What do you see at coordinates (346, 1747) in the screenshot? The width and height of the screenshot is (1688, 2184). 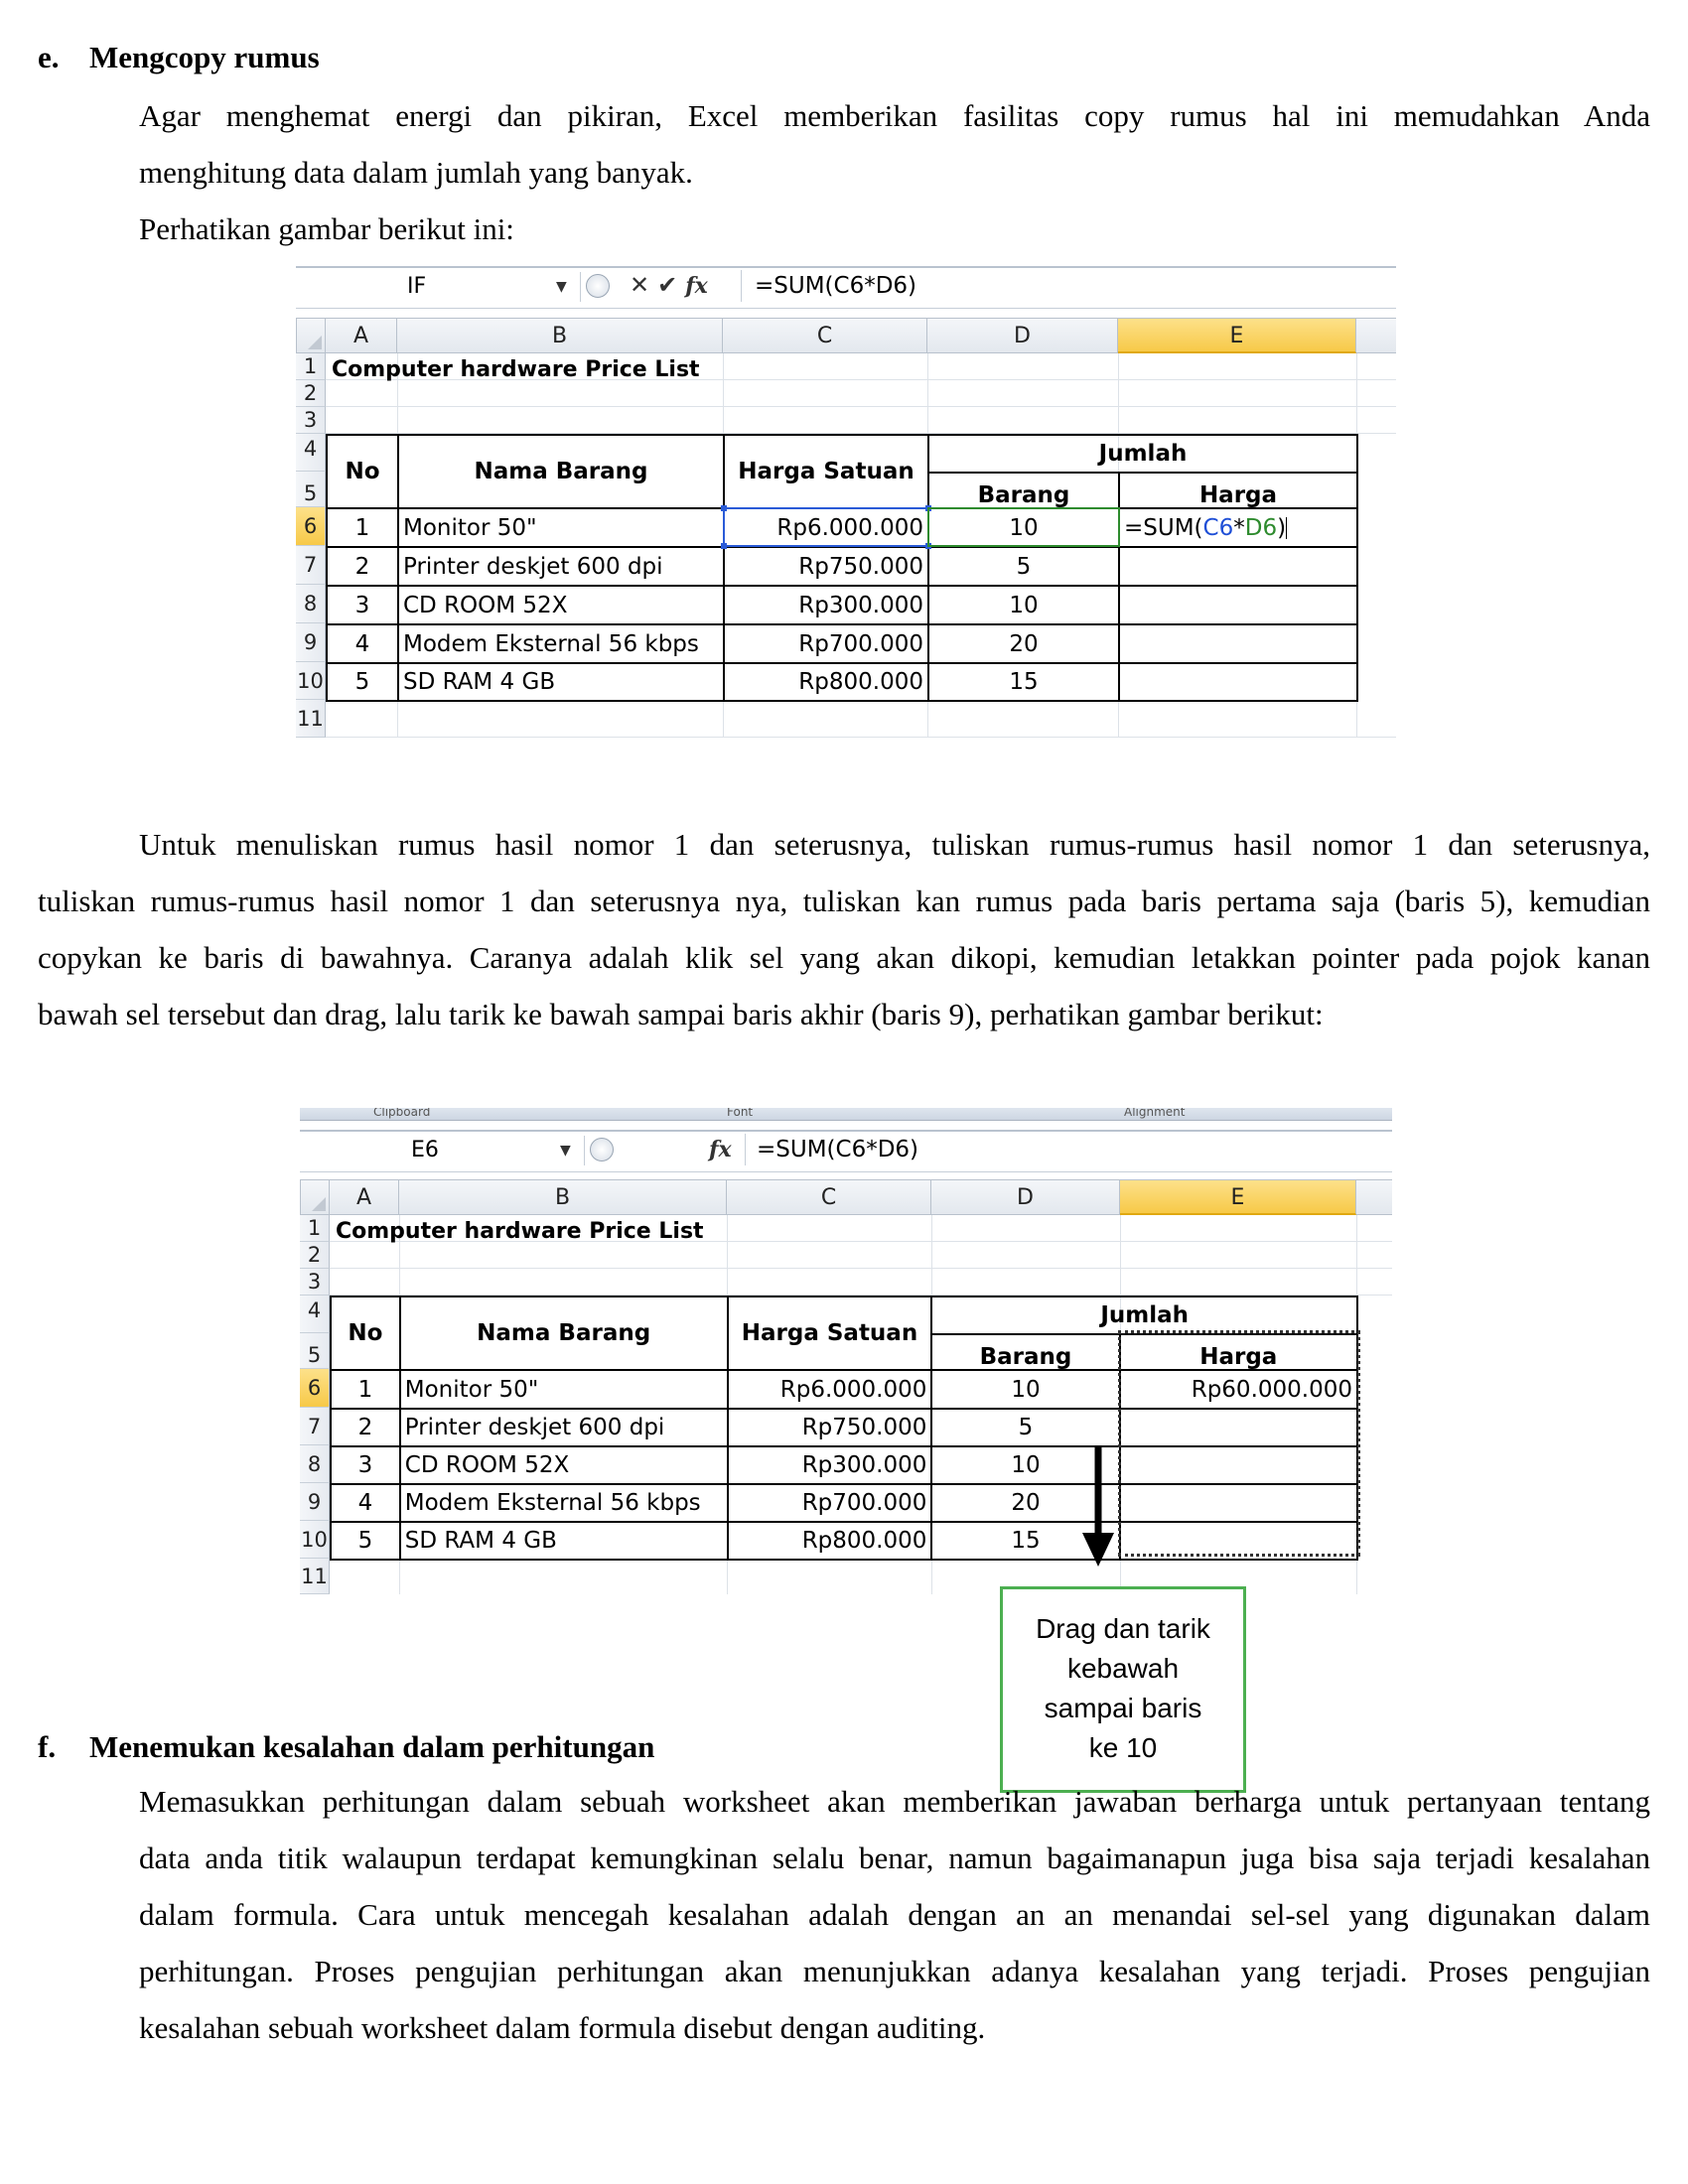 I see `section-f-heading: f. Menemukan kesalahan dalam perhitungan` at bounding box center [346, 1747].